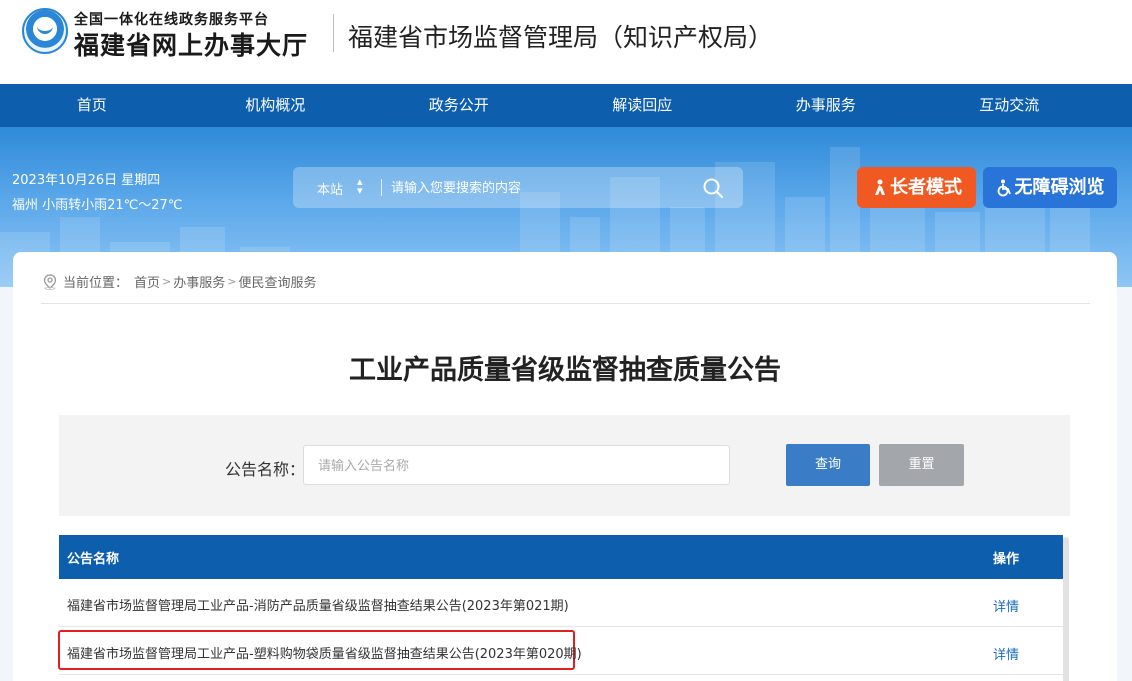 This screenshot has width=1132, height=681. What do you see at coordinates (381, 187) in the screenshot?
I see `search-separator` at bounding box center [381, 187].